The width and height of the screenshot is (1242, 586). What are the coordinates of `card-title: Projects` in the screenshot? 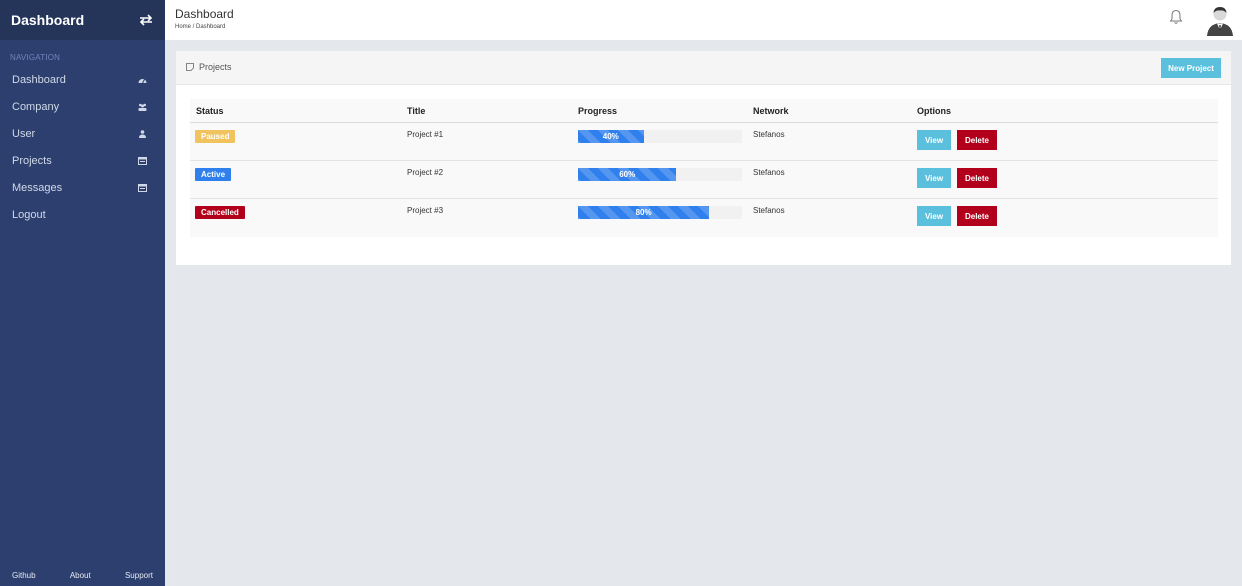 It's located at (209, 67).